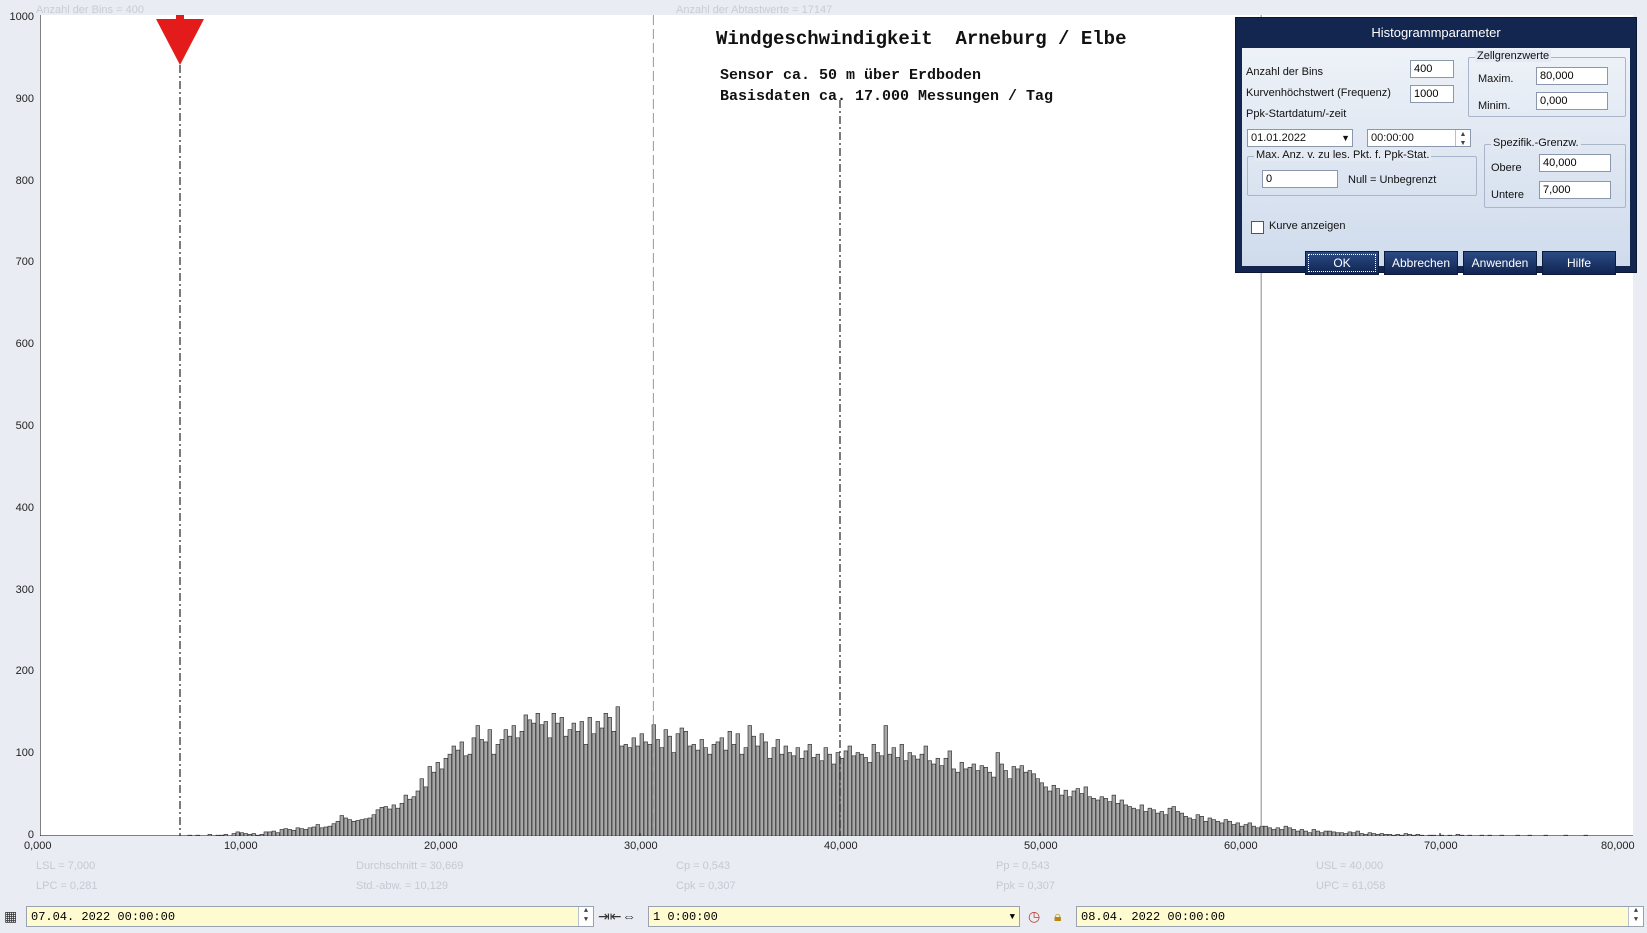 The image size is (1647, 933). What do you see at coordinates (1360, 916) in the screenshot?
I see `end-datetime-field: 08.04. 2022 00:00:00 ▲ ▼` at bounding box center [1360, 916].